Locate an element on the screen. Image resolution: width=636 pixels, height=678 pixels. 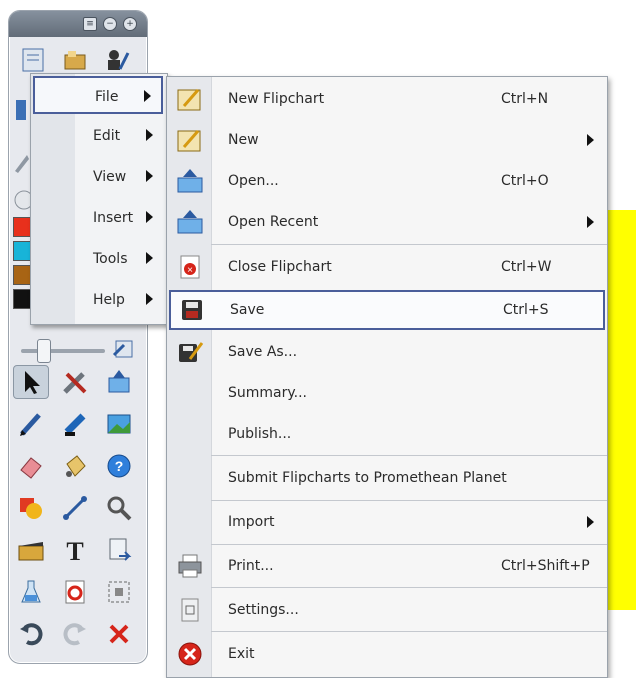
main-menu-item-insert: Insert is located at coordinates (98, 218).